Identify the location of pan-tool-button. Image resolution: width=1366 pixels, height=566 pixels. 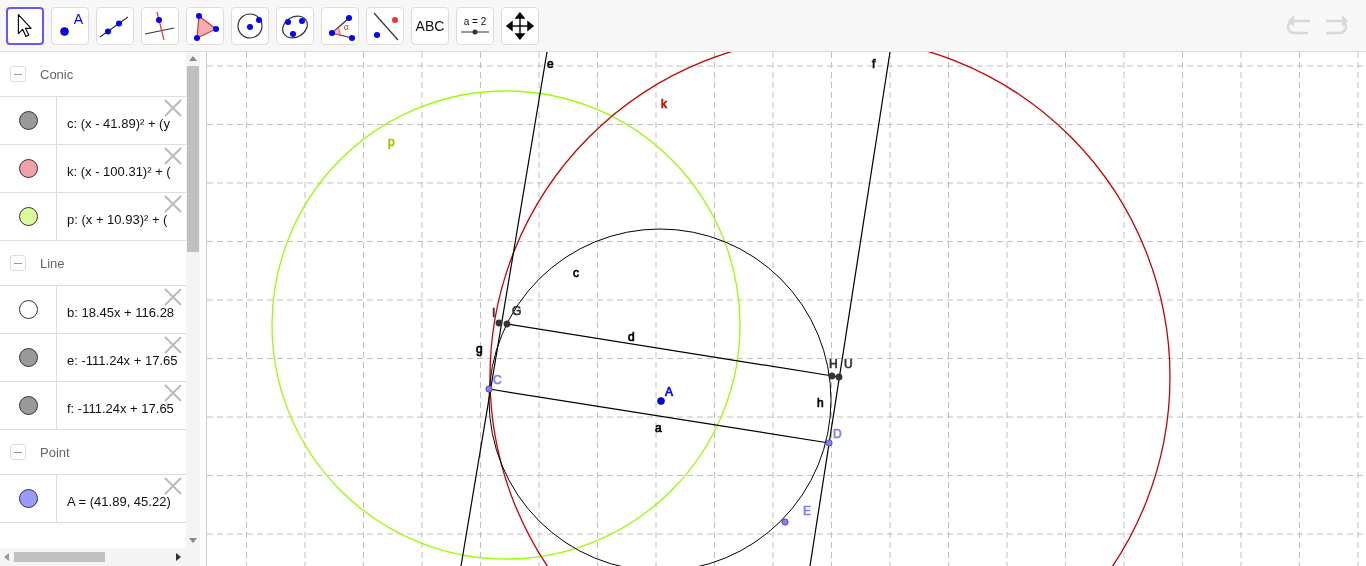
(520, 25).